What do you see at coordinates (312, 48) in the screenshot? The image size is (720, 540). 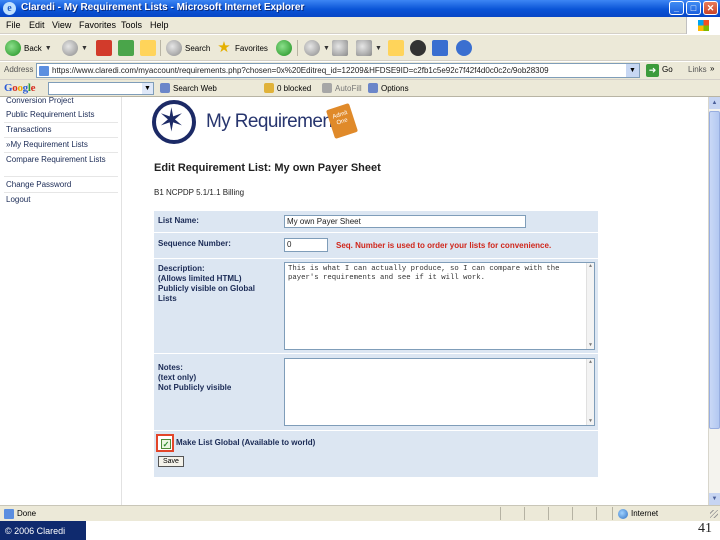 I see `mail-icon` at bounding box center [312, 48].